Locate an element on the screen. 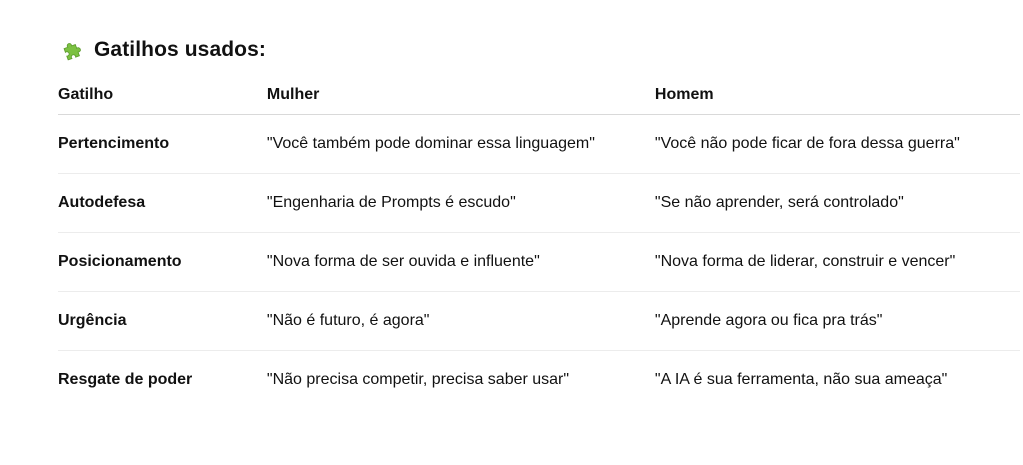  woman-cell: "Engenharia de Prompts é escudo" is located at coordinates (460, 203).